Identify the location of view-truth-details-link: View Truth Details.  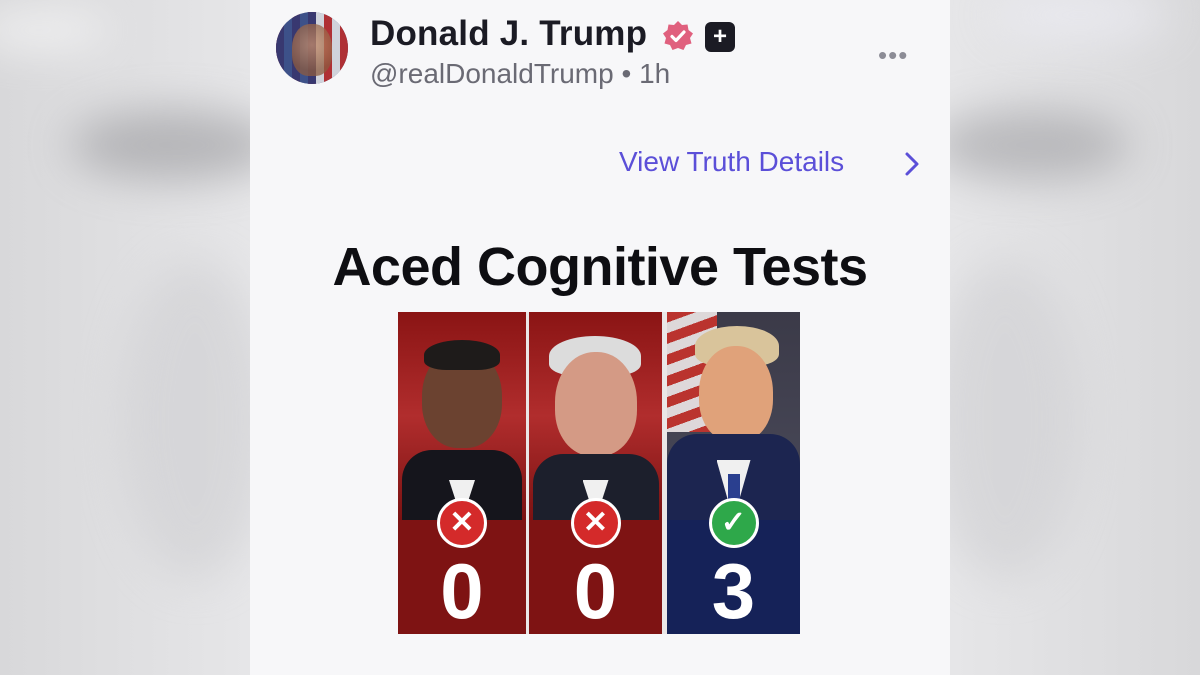
(731, 162).